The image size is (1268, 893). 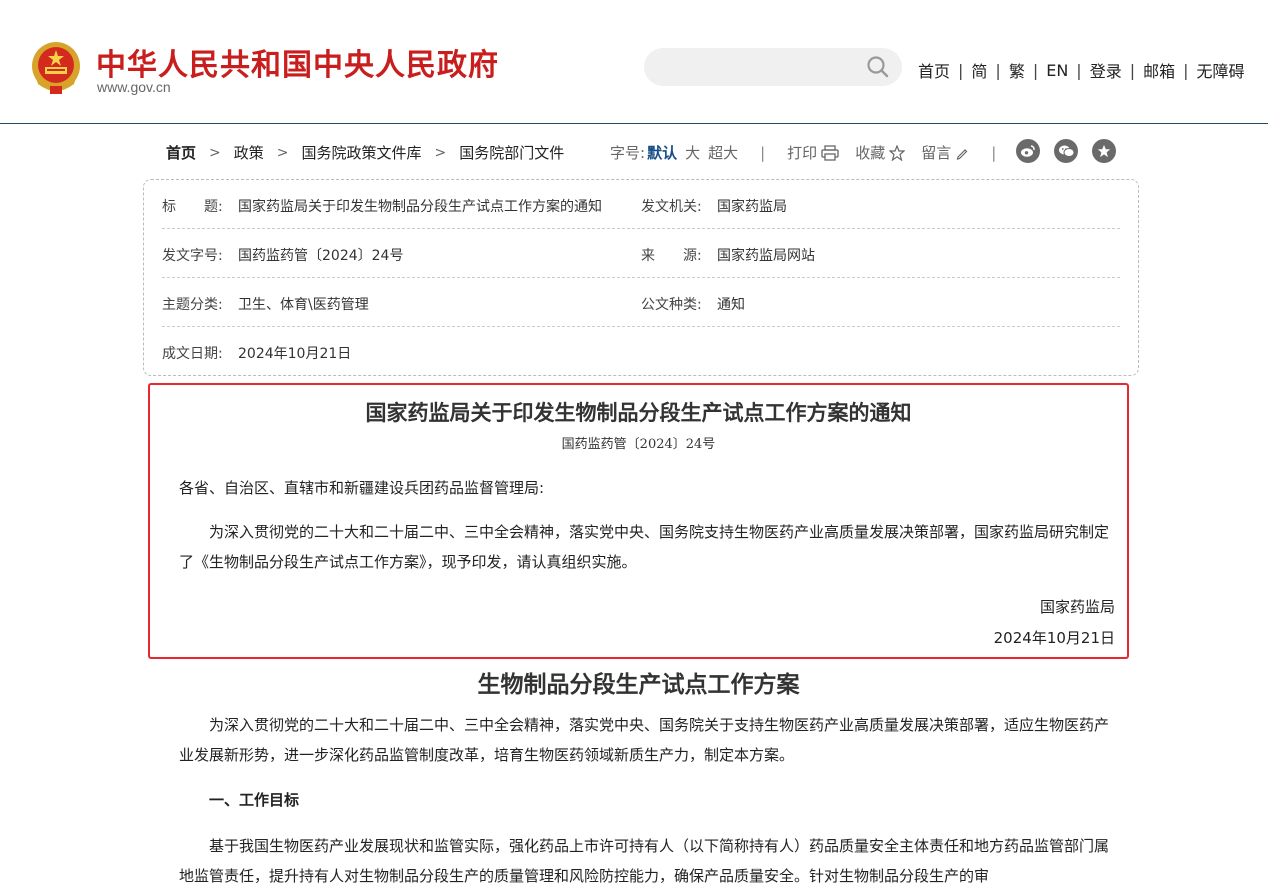 I want to click on pencil-icon, so click(x=962, y=154).